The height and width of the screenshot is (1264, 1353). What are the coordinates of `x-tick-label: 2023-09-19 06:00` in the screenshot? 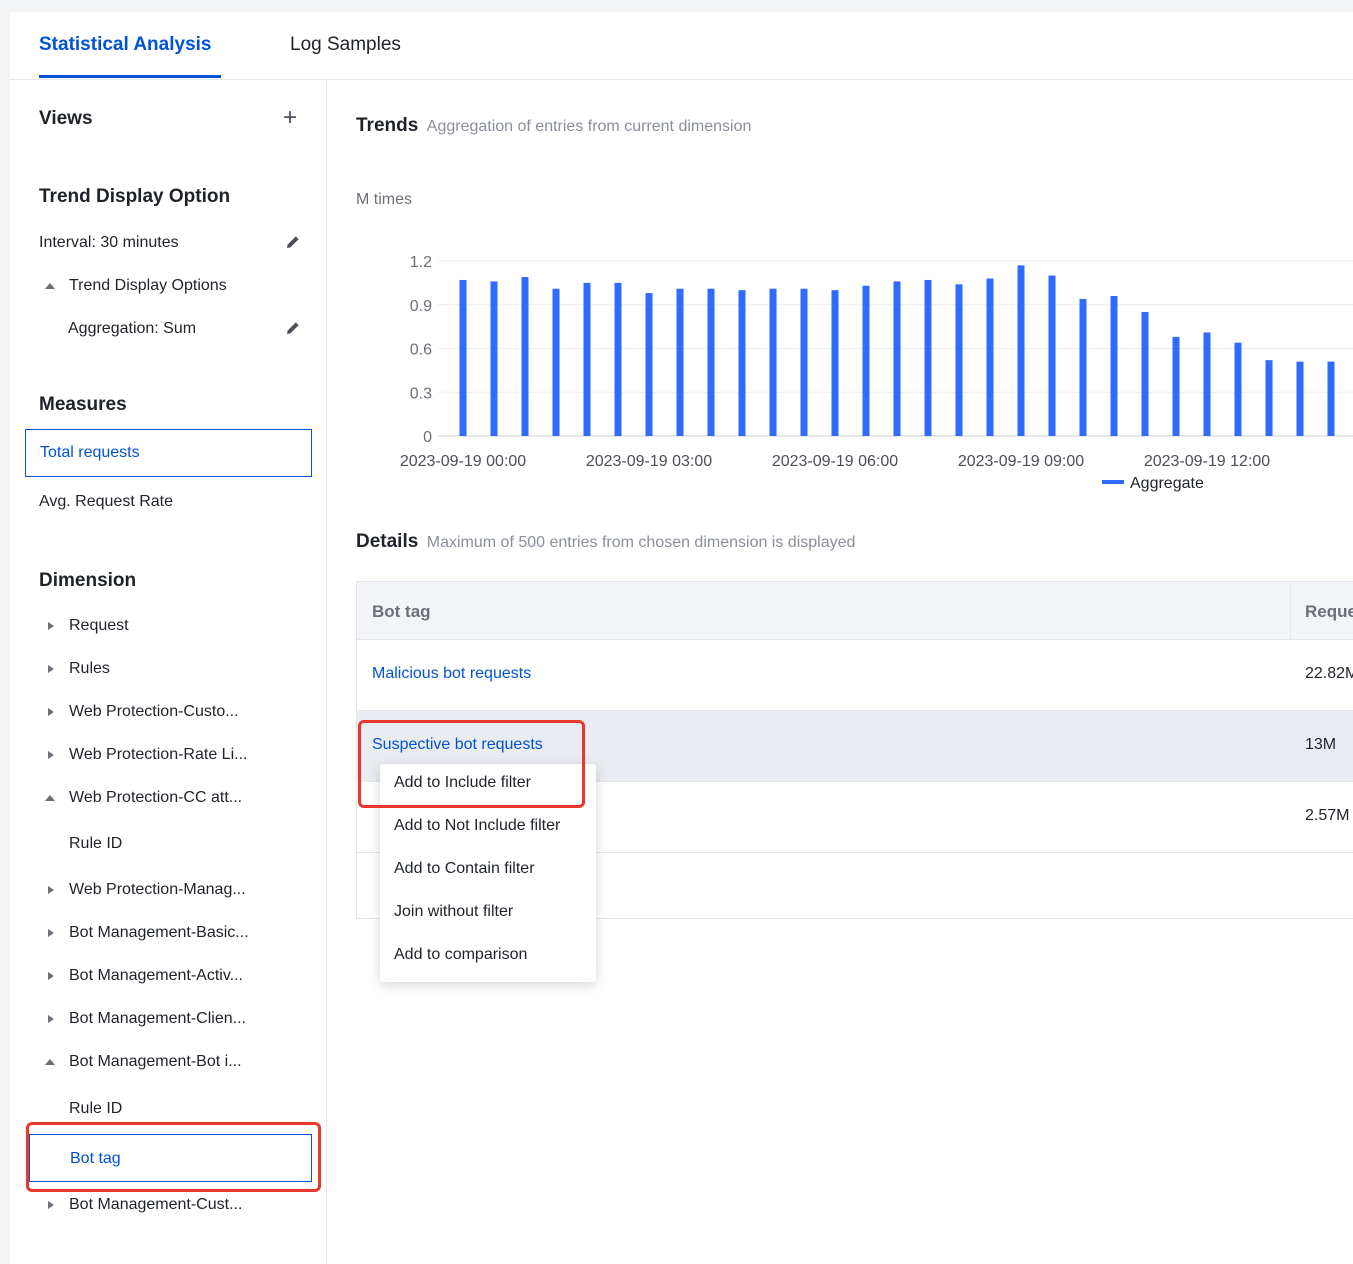 It's located at (835, 461).